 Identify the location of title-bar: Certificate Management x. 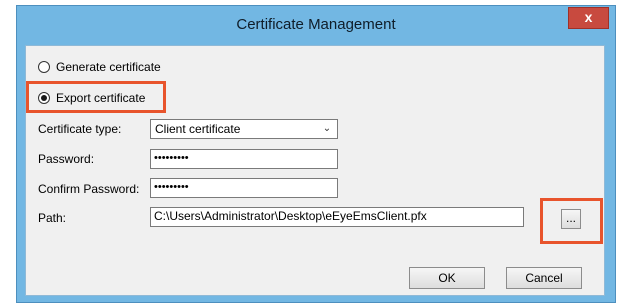
(316, 25).